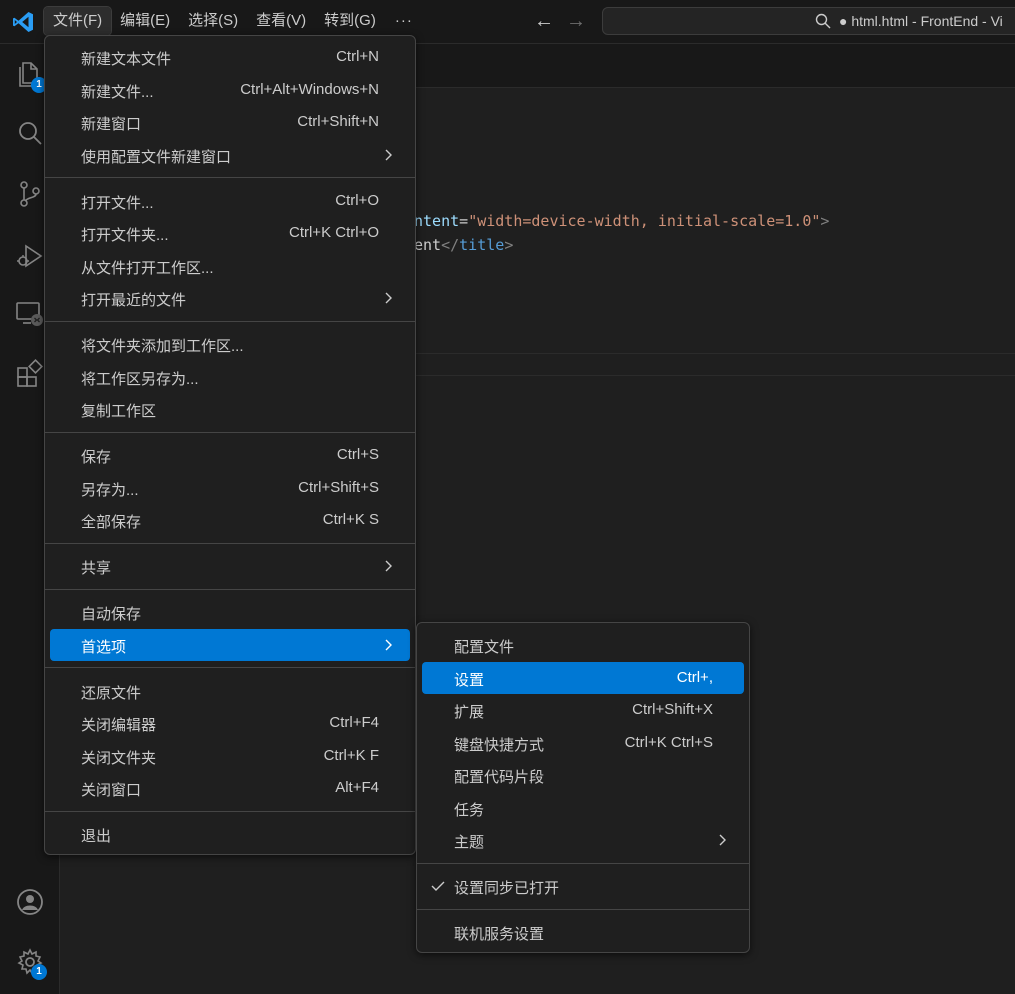 The width and height of the screenshot is (1015, 994). What do you see at coordinates (644, 221) in the screenshot?
I see `code-string: "width=device-width, initial-scale=1.0"` at bounding box center [644, 221].